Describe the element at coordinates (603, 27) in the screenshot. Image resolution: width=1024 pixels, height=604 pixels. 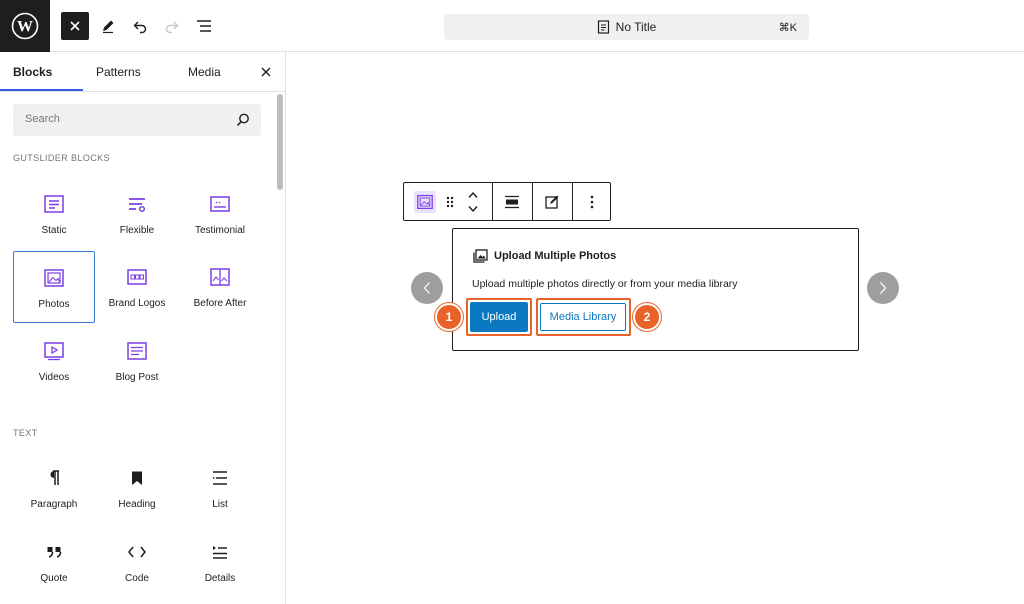
I see `page-icon` at that location.